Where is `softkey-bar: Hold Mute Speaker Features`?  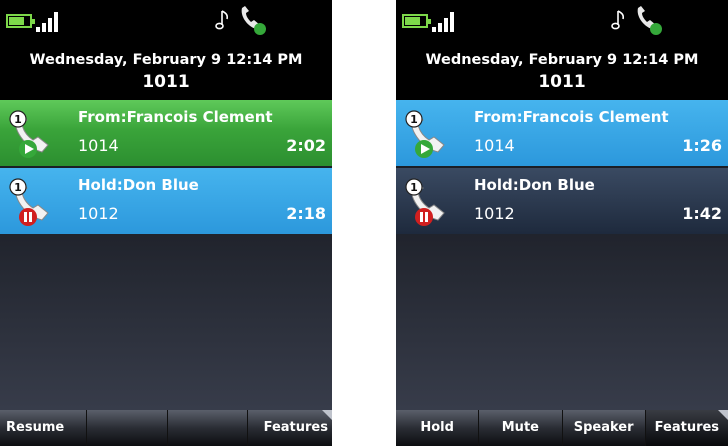 softkey-bar: Hold Mute Speaker Features is located at coordinates (562, 428).